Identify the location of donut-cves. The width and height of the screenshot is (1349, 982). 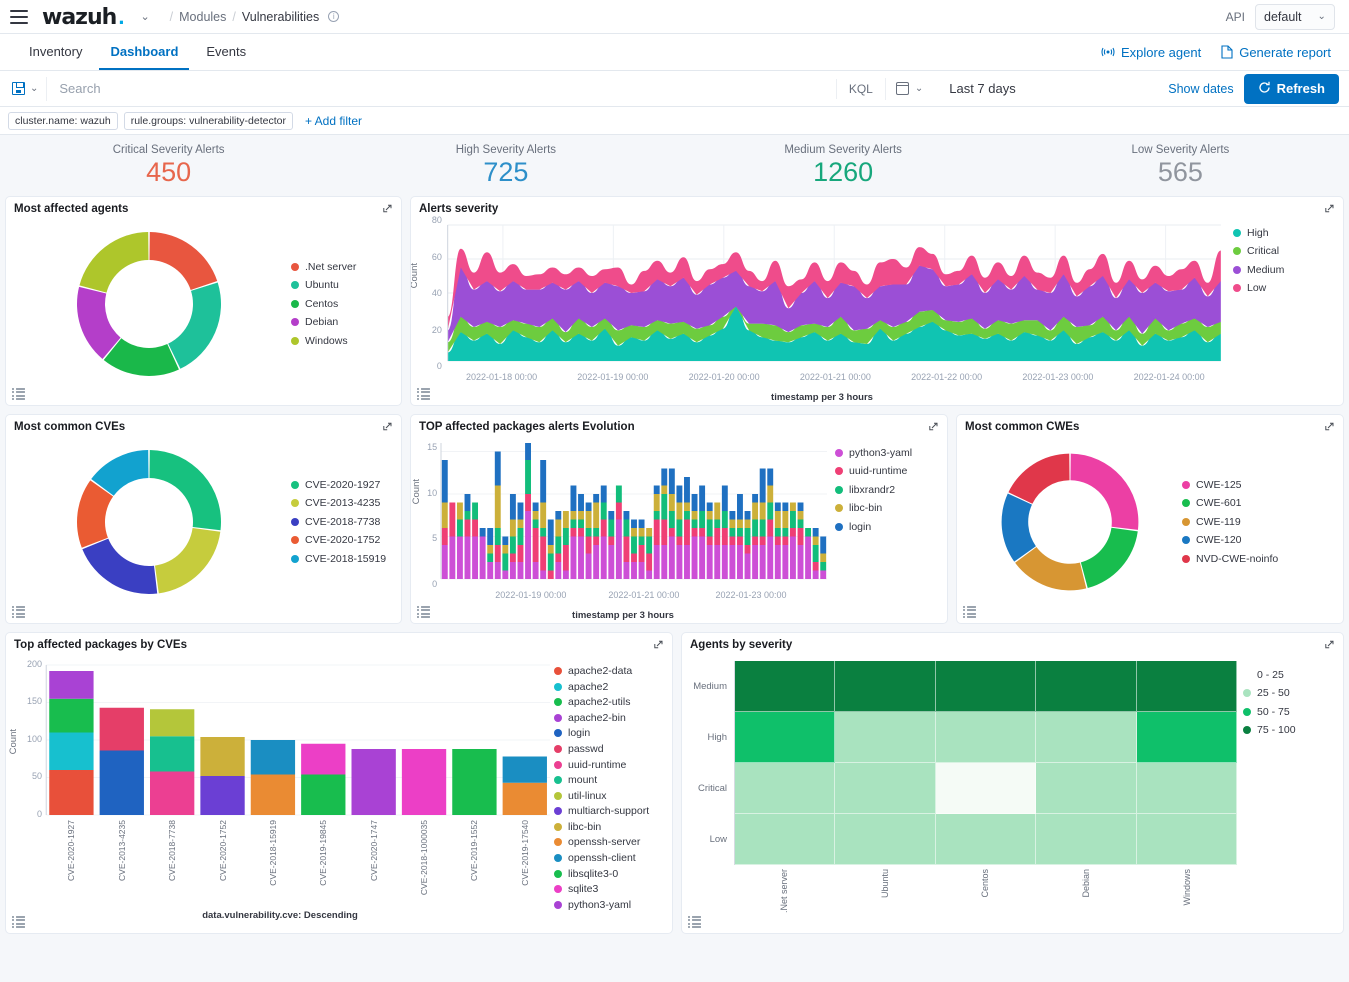
(148, 522).